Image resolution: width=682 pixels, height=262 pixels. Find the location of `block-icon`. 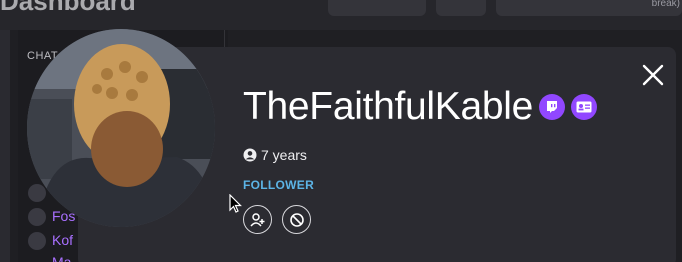

block-icon is located at coordinates (296, 219).